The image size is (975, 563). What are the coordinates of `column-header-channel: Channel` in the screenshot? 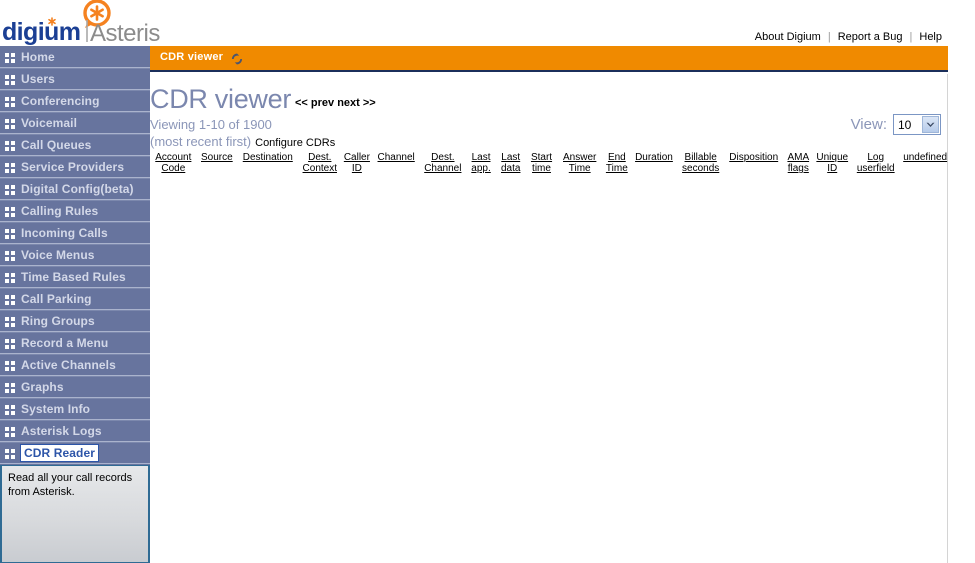 It's located at (396, 163).